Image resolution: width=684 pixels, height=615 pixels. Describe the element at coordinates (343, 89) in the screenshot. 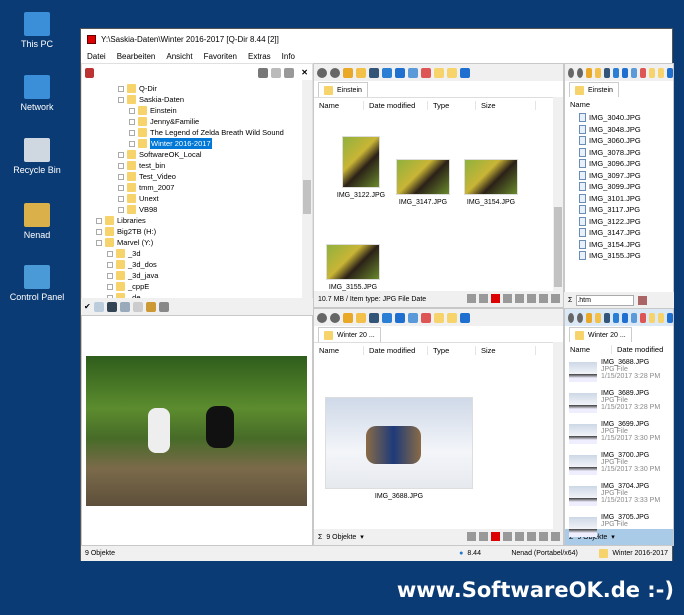

I see `tab-einstein: Einstein` at that location.